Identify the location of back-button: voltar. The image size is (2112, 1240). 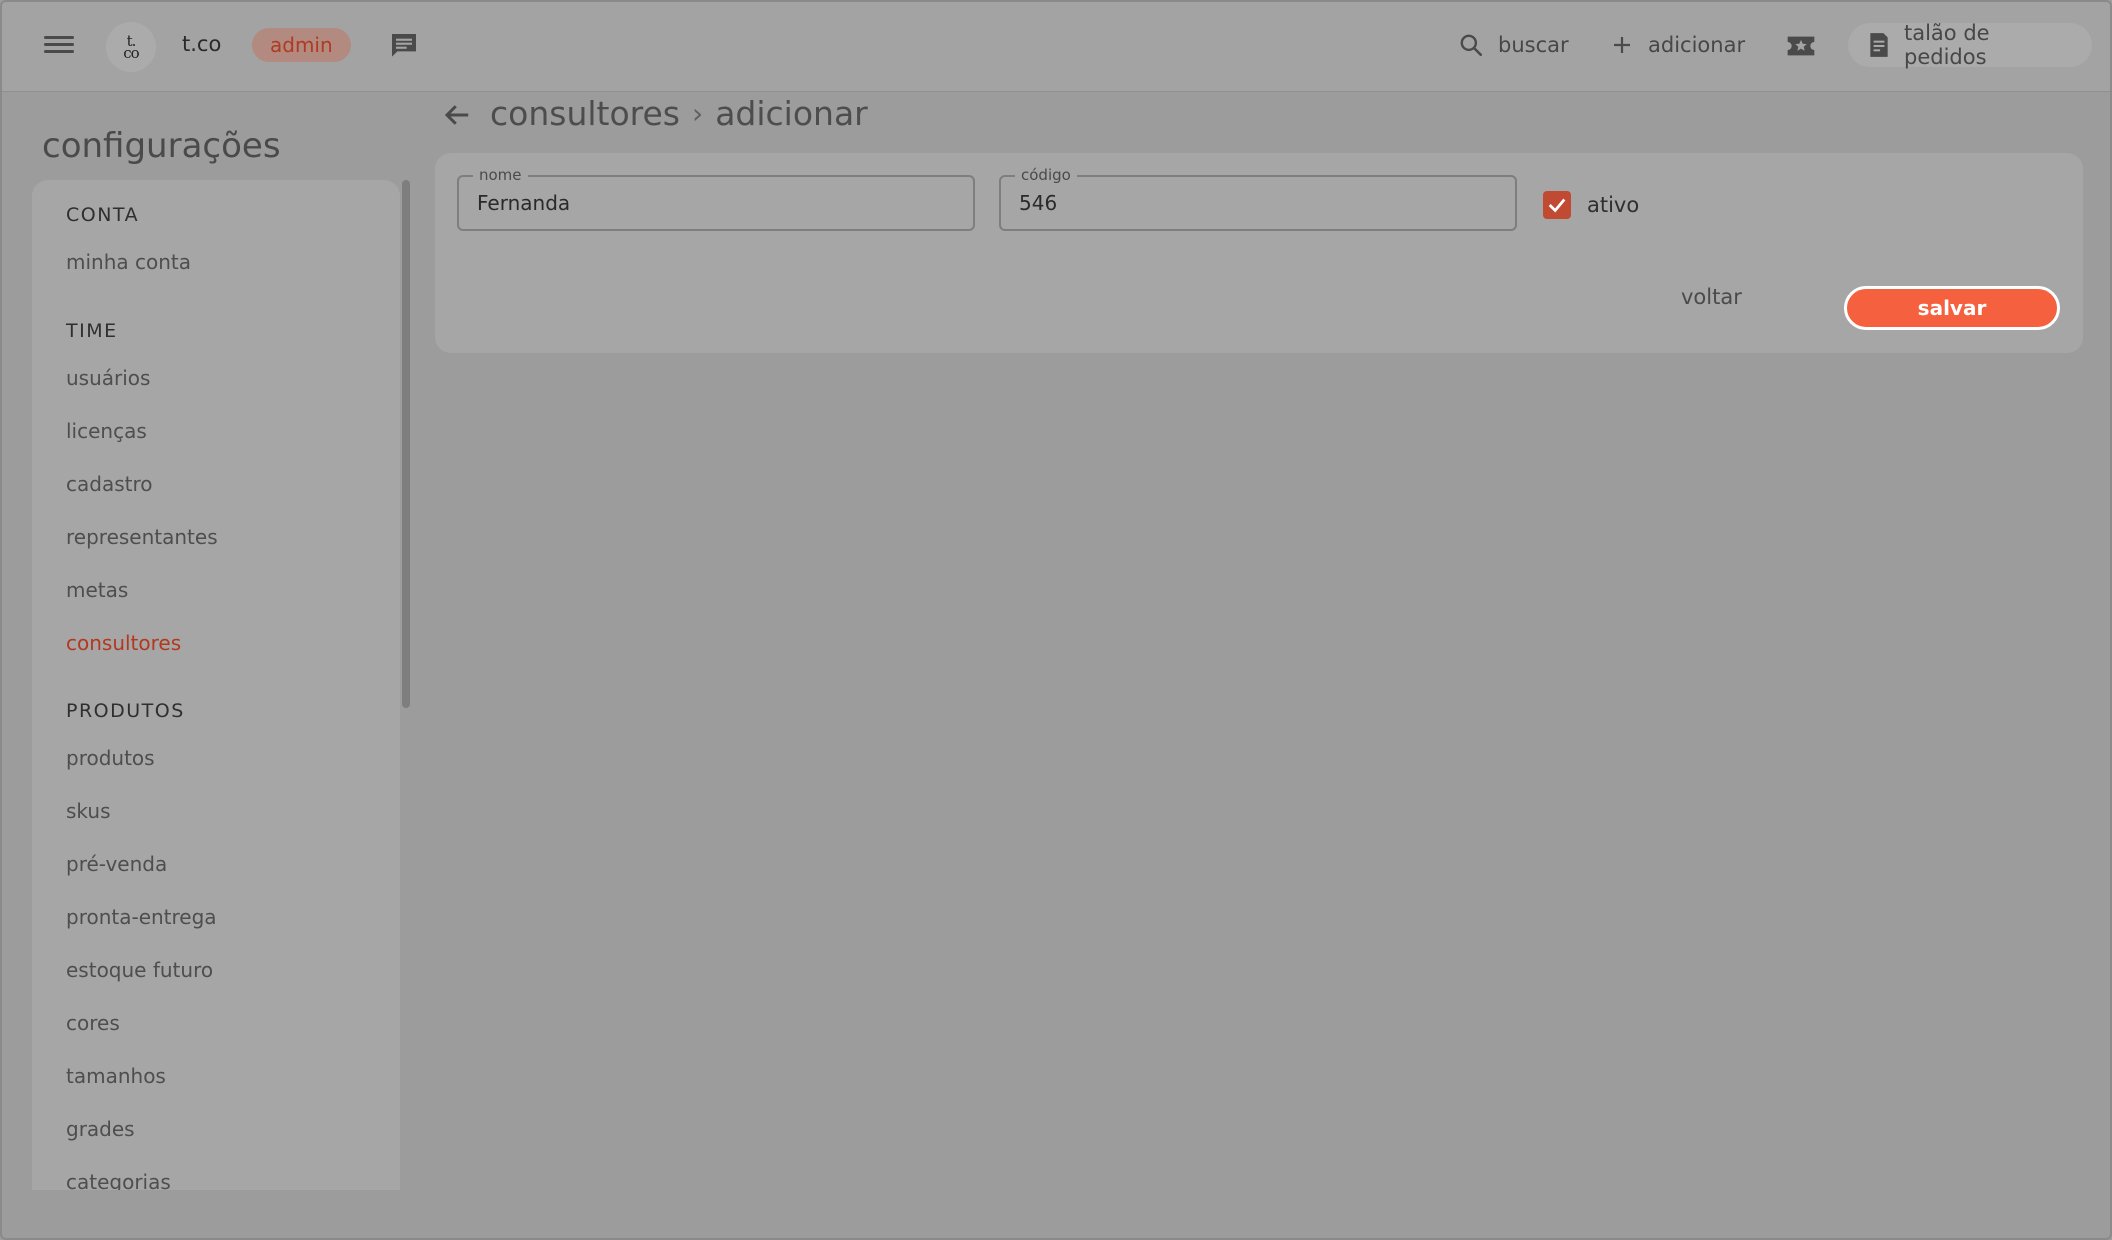
(1711, 297).